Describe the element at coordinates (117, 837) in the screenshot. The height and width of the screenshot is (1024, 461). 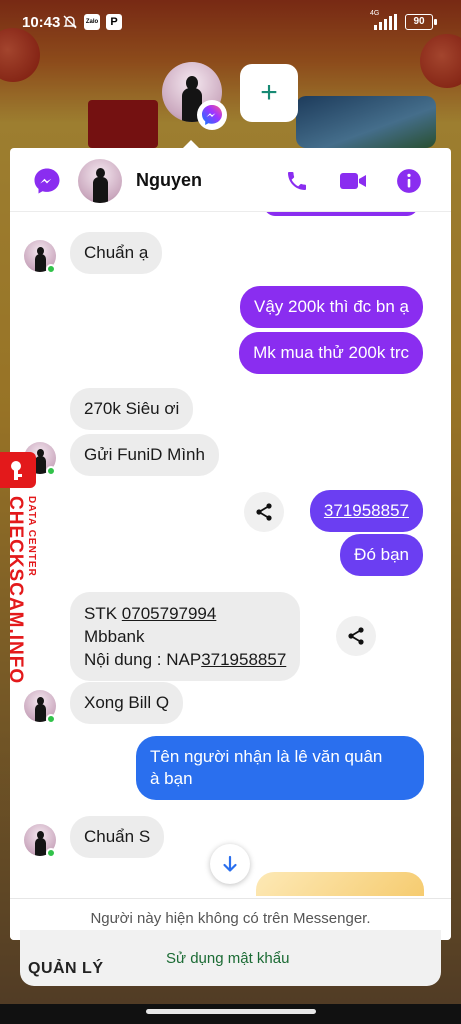
I see `message-bubble: Chuẩn S` at that location.